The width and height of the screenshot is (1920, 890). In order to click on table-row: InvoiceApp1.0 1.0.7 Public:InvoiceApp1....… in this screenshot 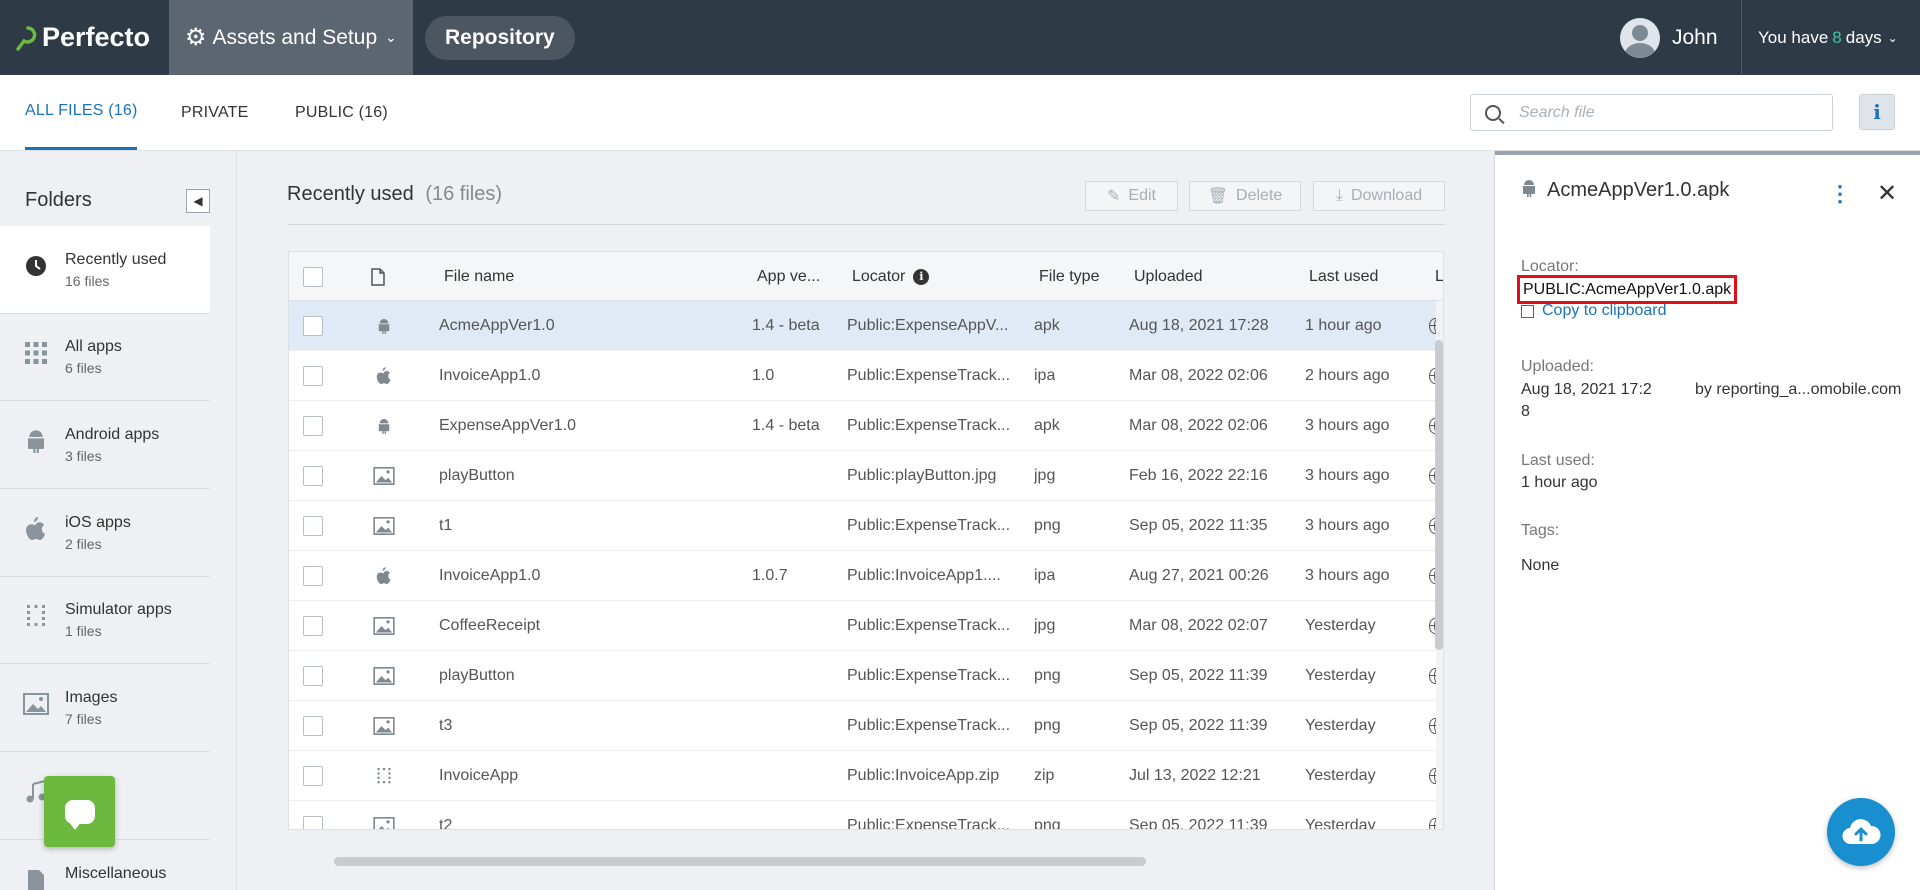, I will do `click(866, 576)`.